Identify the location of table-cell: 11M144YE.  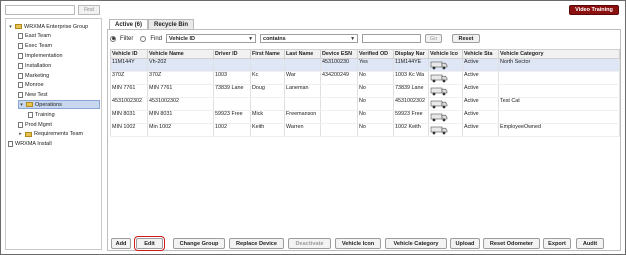
(411, 65).